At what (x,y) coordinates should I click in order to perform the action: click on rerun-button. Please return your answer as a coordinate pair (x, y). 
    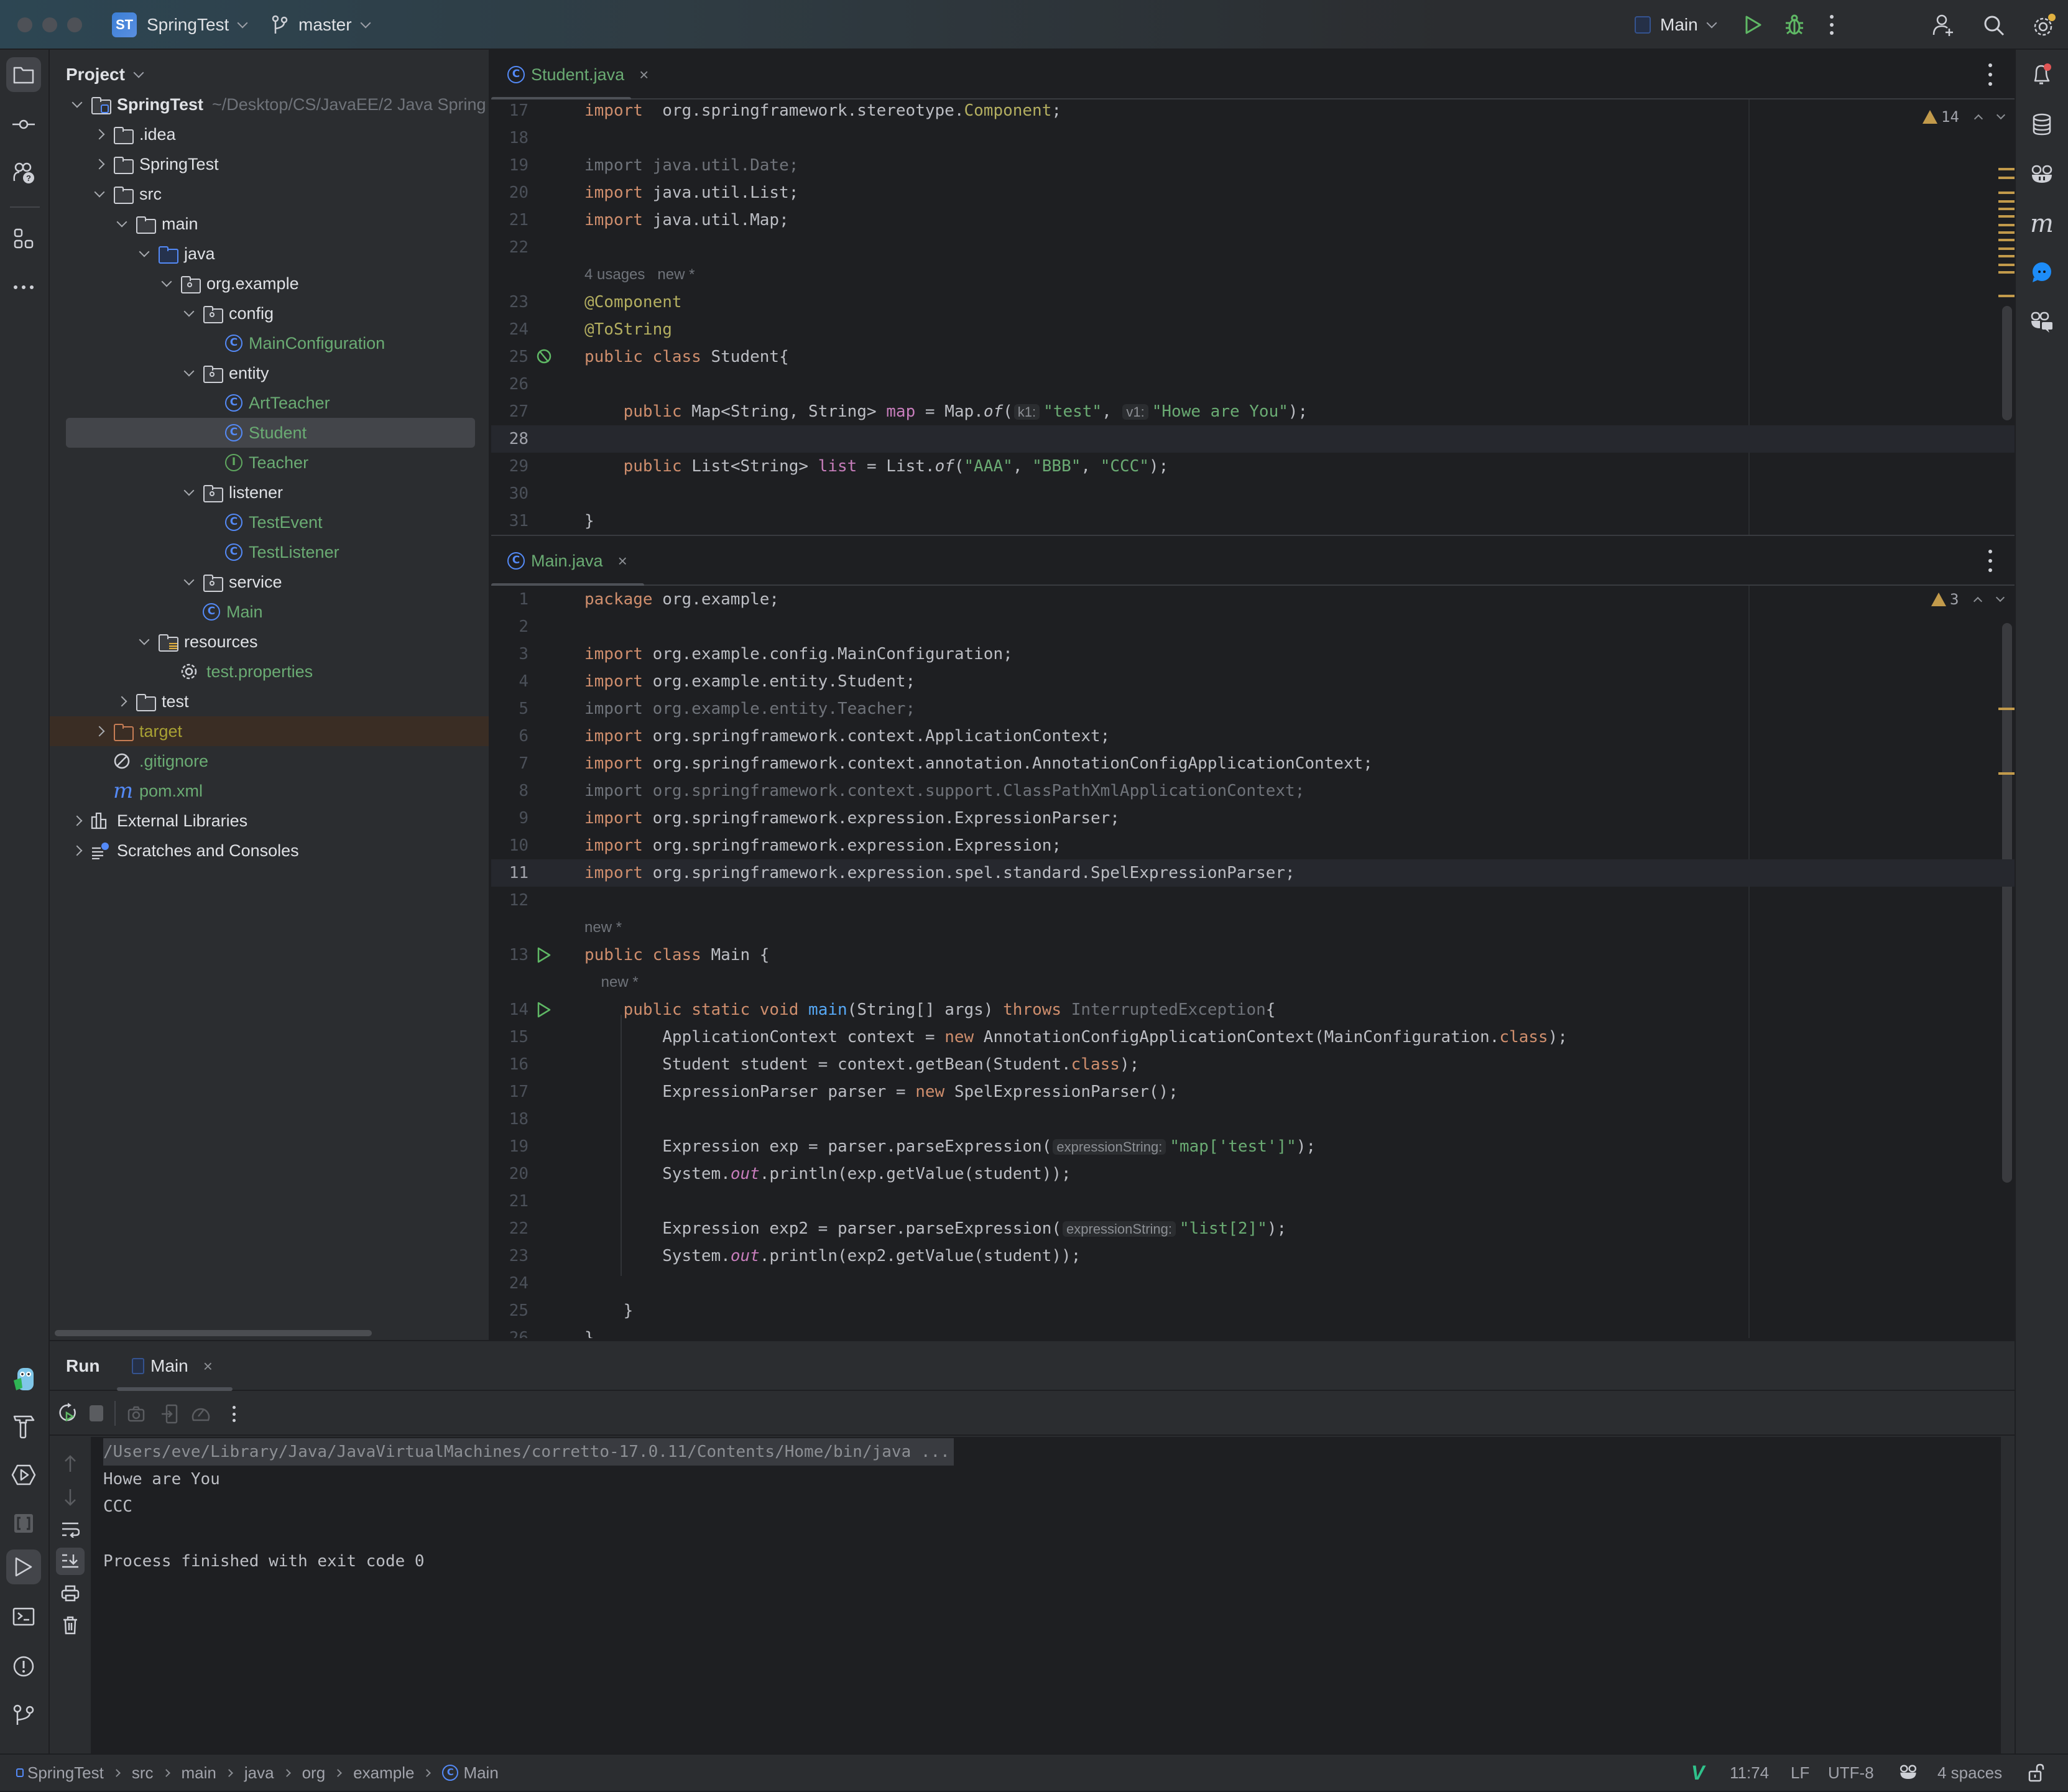
    Looking at the image, I should click on (68, 1413).